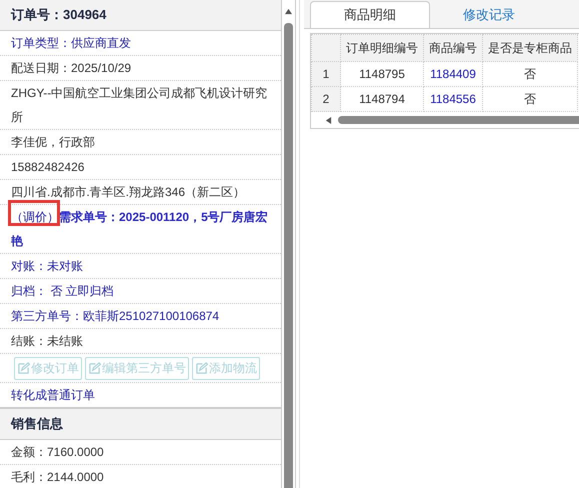 Image resolution: width=579 pixels, height=488 pixels. What do you see at coordinates (115, 316) in the screenshot?
I see `info-link: 第三方单号：欧菲斯251027100106874` at bounding box center [115, 316].